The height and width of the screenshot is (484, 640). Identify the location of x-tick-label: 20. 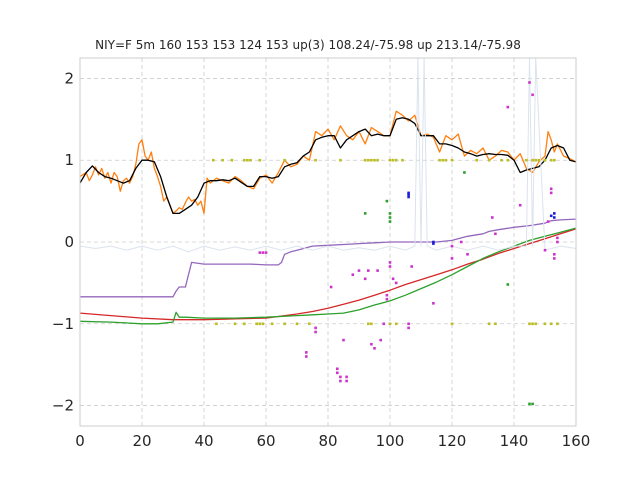
(141, 441).